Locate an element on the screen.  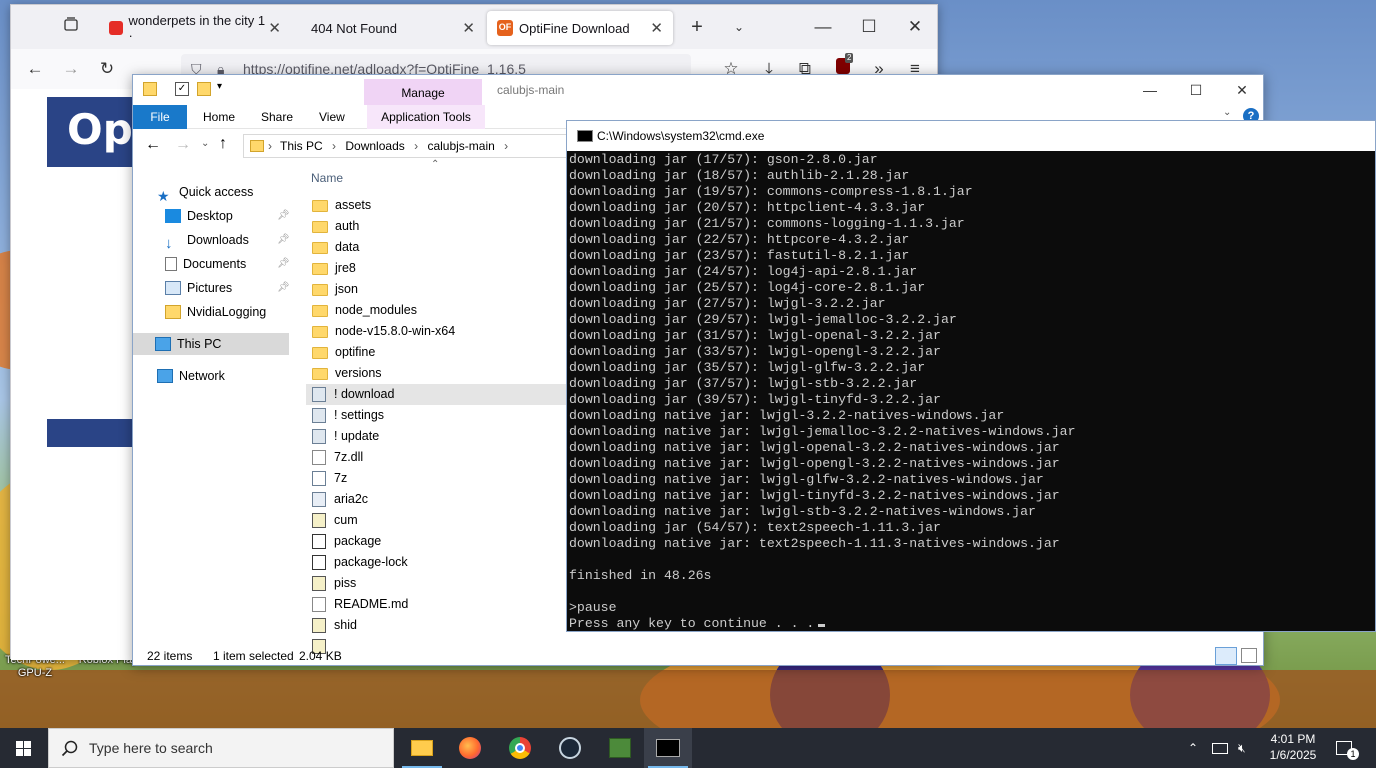
tab-wonderpets: wonderpets in the city 1 · ✕ is located at coordinates (195, 28).